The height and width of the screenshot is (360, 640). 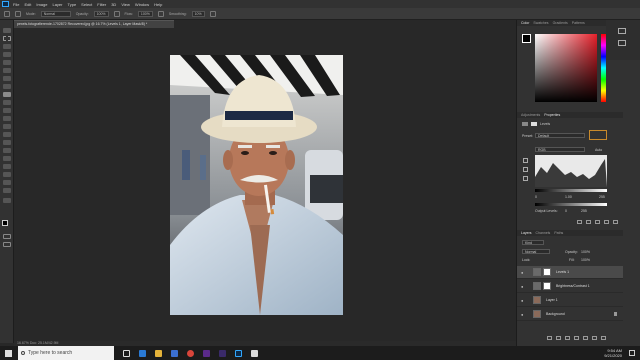 I want to click on airbrush-icon, so click(x=160, y=13).